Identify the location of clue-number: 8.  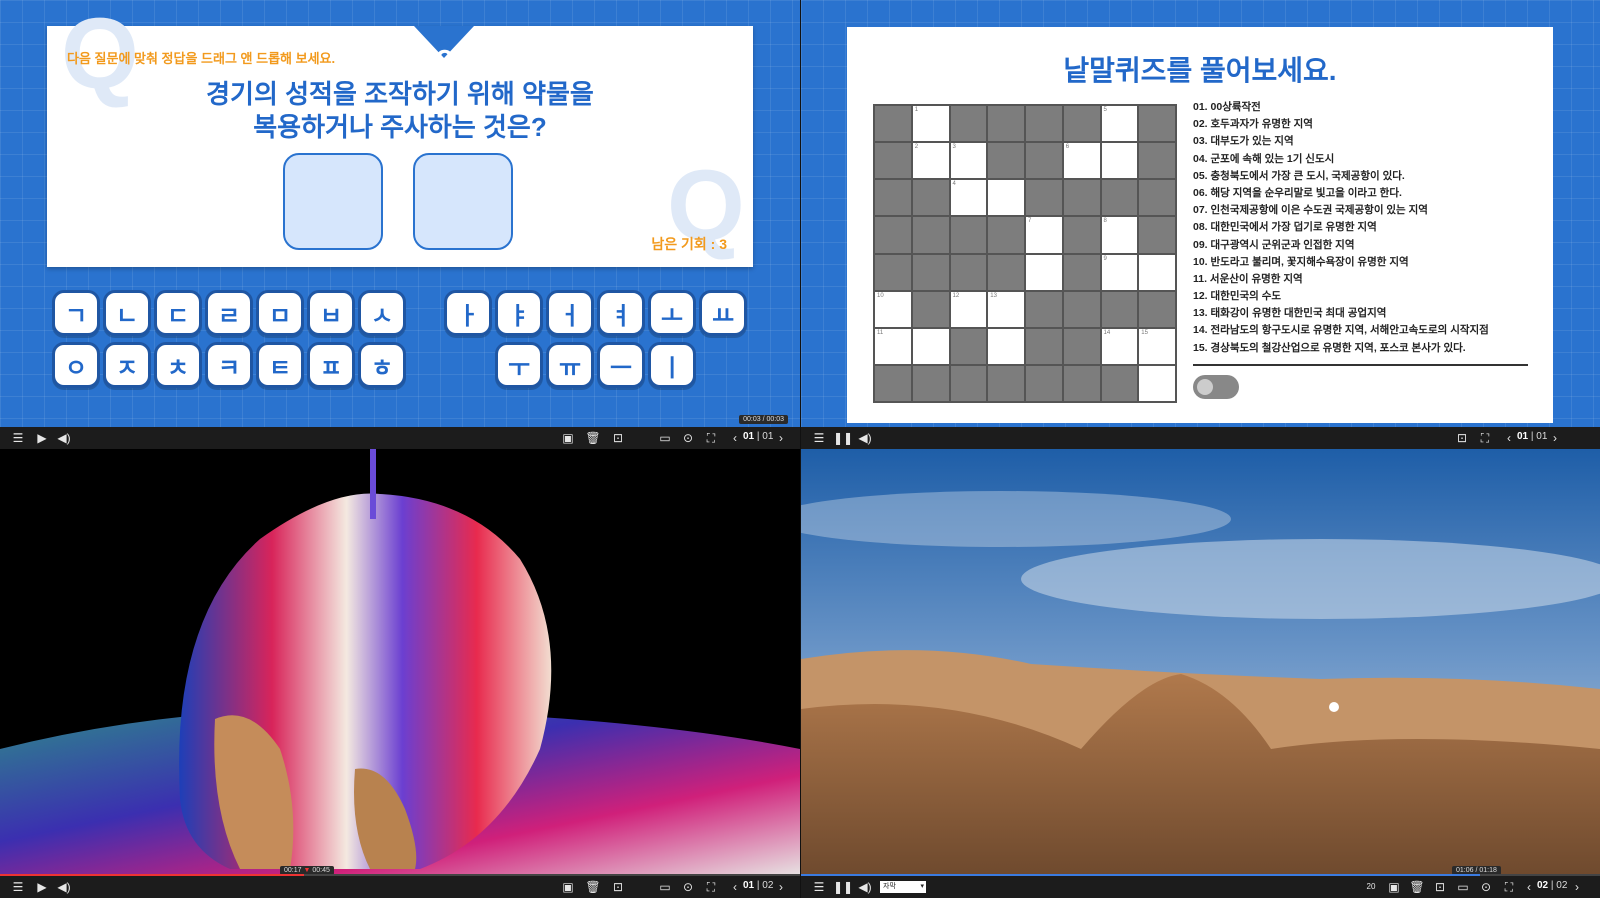
(1105, 221).